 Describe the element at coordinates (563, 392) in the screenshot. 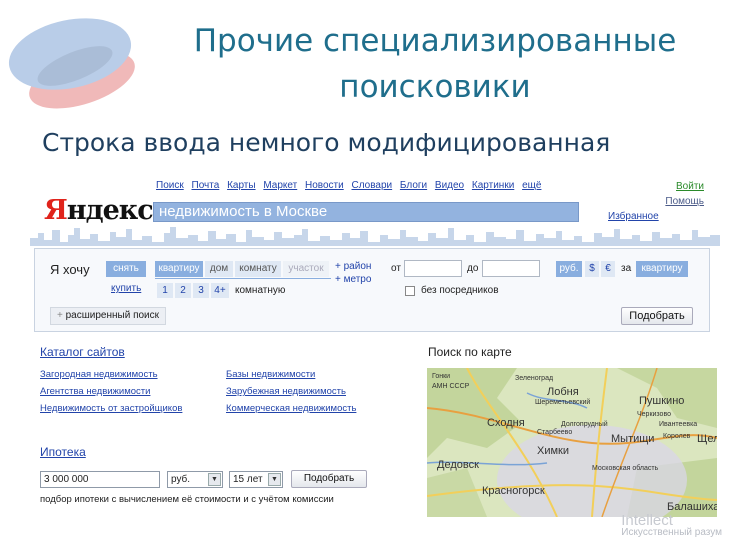

I see `map-label: Лобня` at that location.